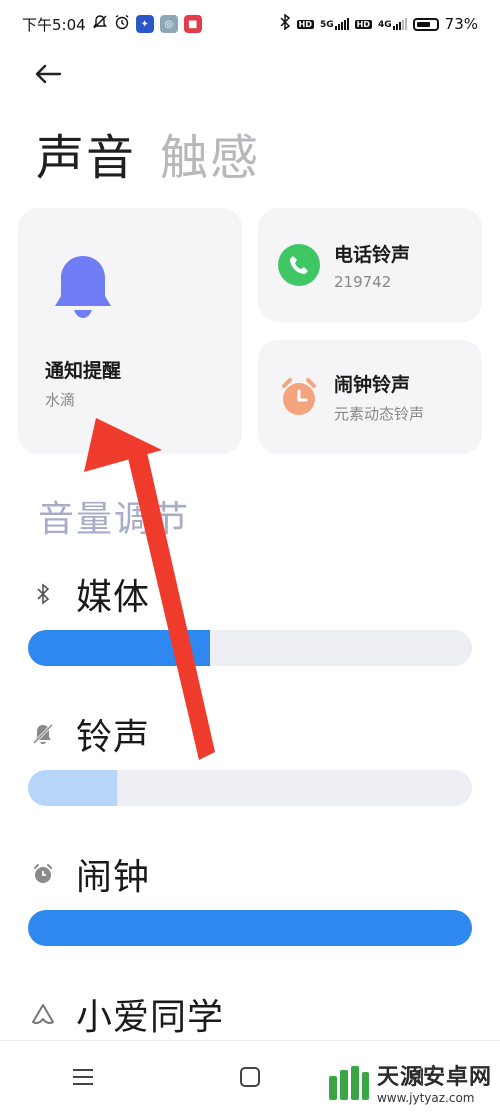 The image size is (500, 1112). Describe the element at coordinates (54, 24) in the screenshot. I see `status-time: 下午5:04` at that location.